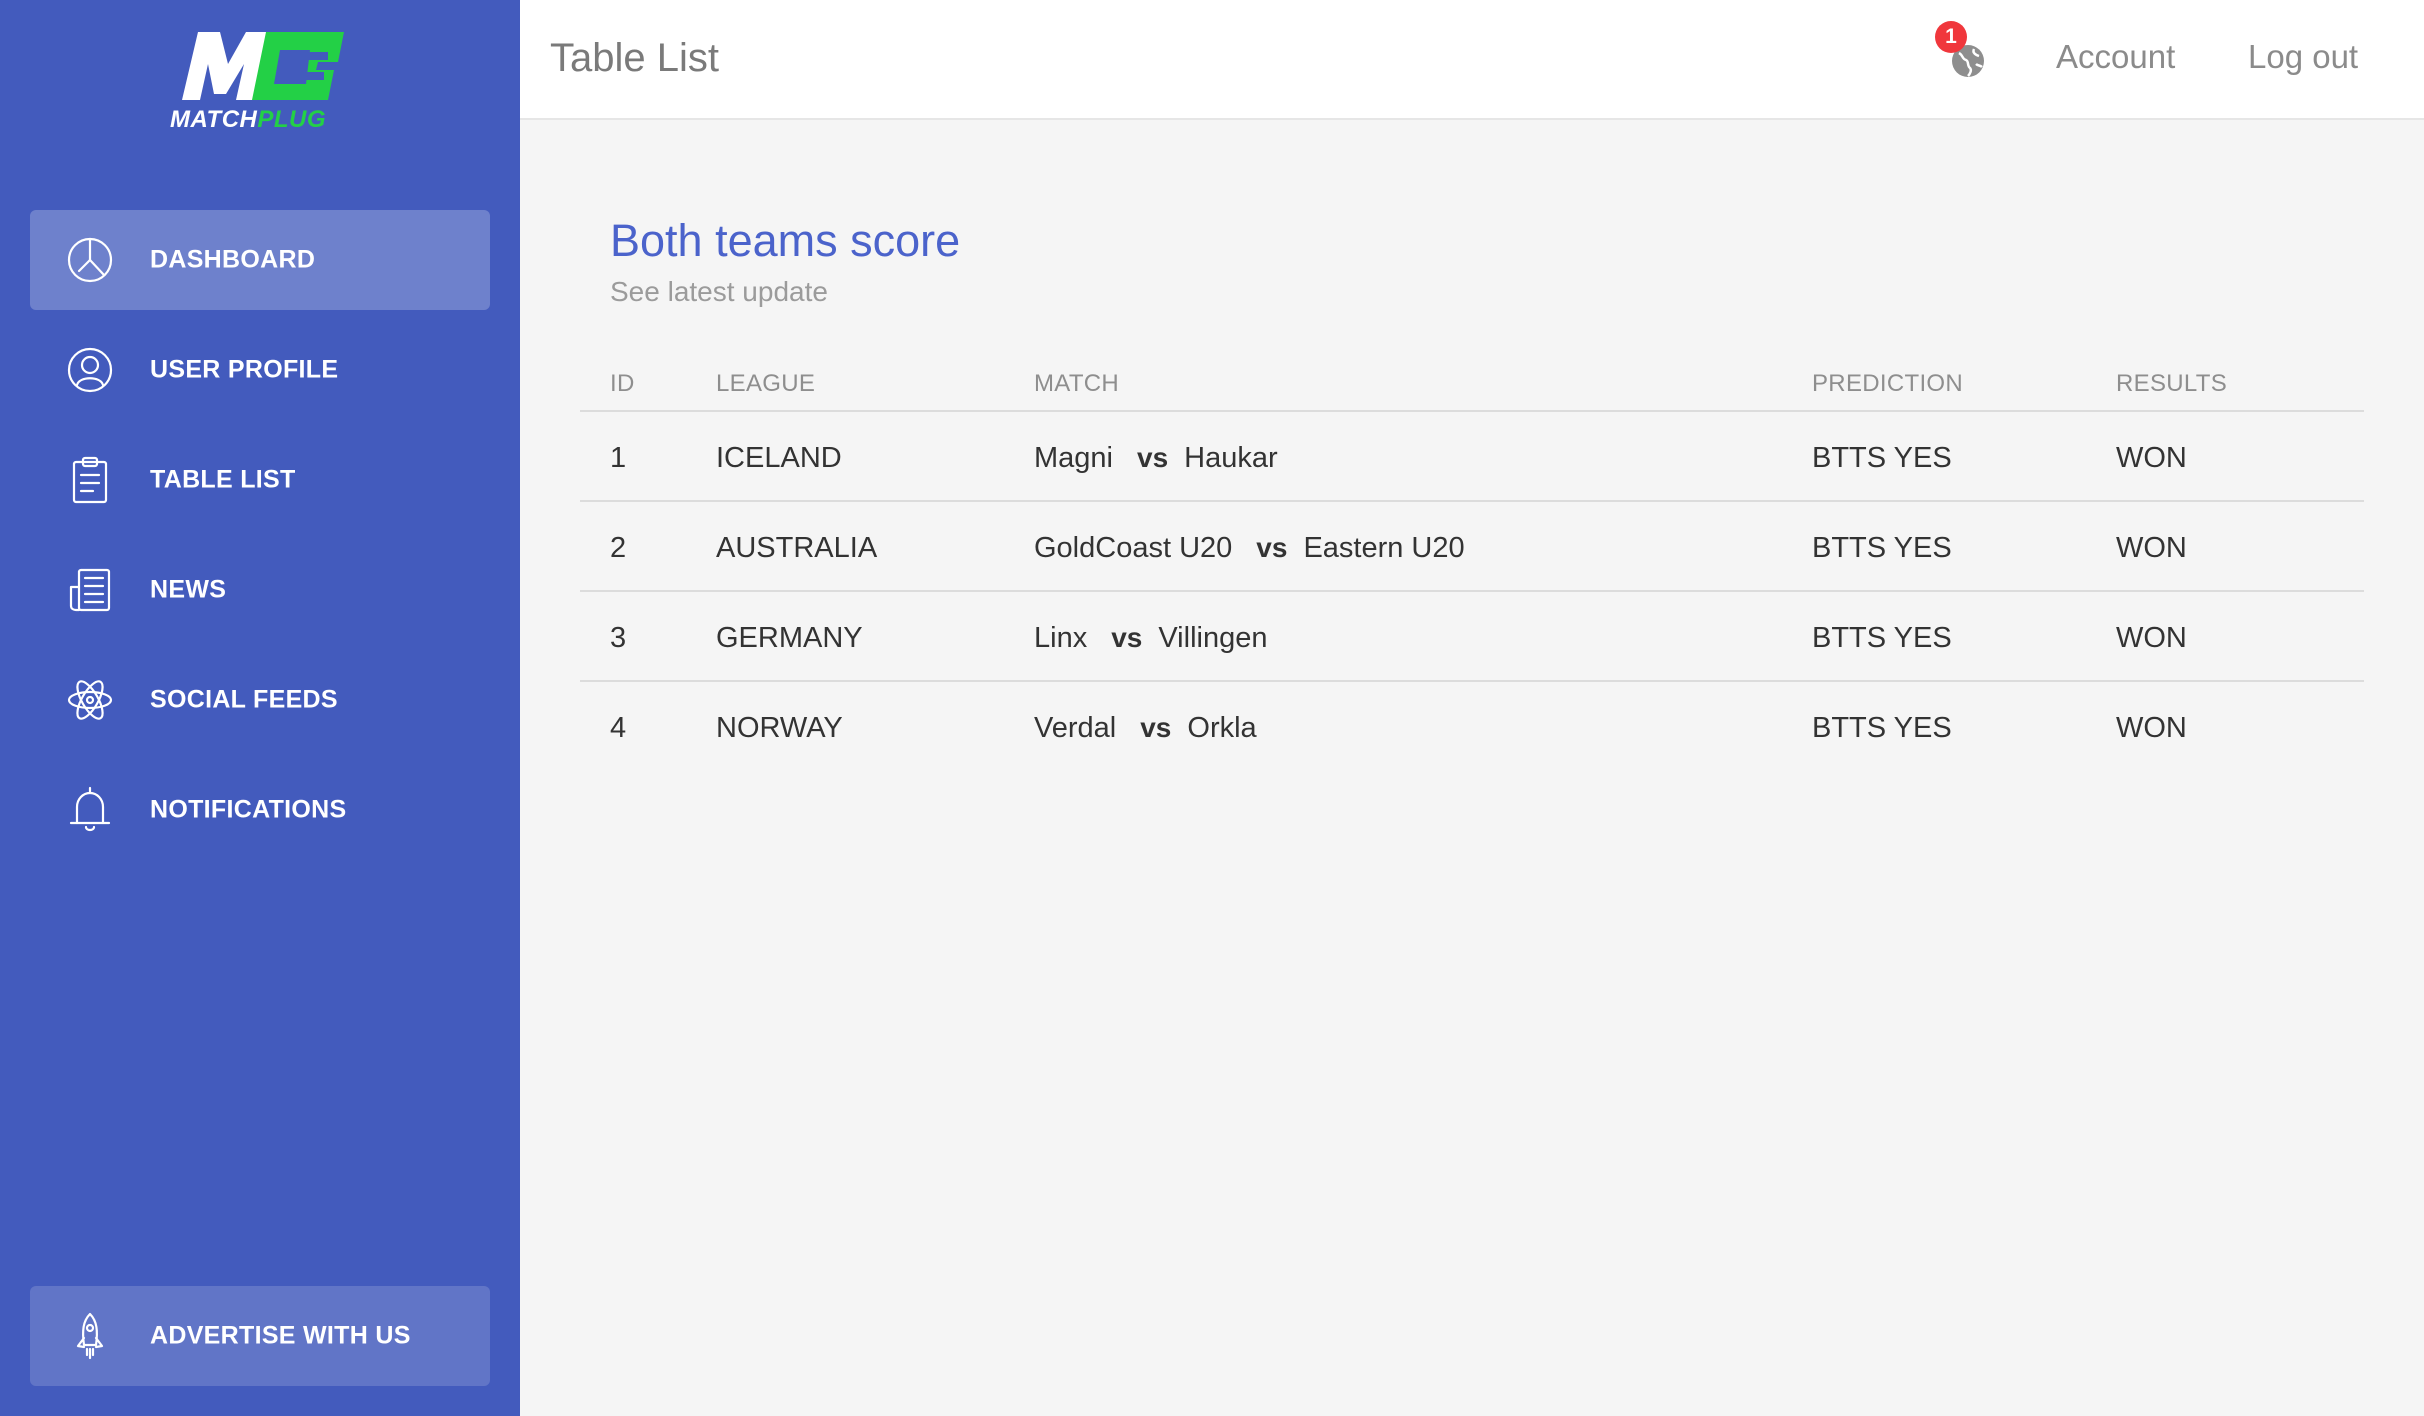 The height and width of the screenshot is (1416, 2424). Describe the element at coordinates (233, 259) in the screenshot. I see `sidebar-item-label: DASHBOARD` at that location.